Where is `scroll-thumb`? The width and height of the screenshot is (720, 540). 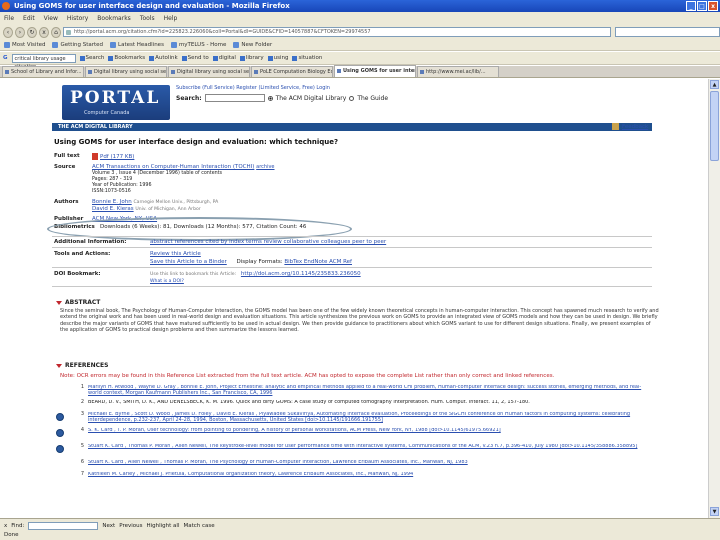 scroll-thumb is located at coordinates (714, 126).